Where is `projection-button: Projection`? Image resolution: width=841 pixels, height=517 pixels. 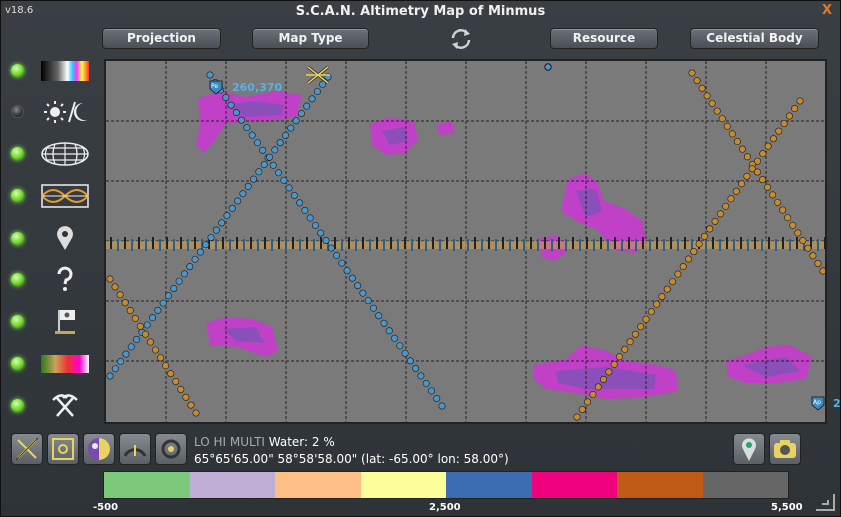
projection-button: Projection is located at coordinates (161, 38).